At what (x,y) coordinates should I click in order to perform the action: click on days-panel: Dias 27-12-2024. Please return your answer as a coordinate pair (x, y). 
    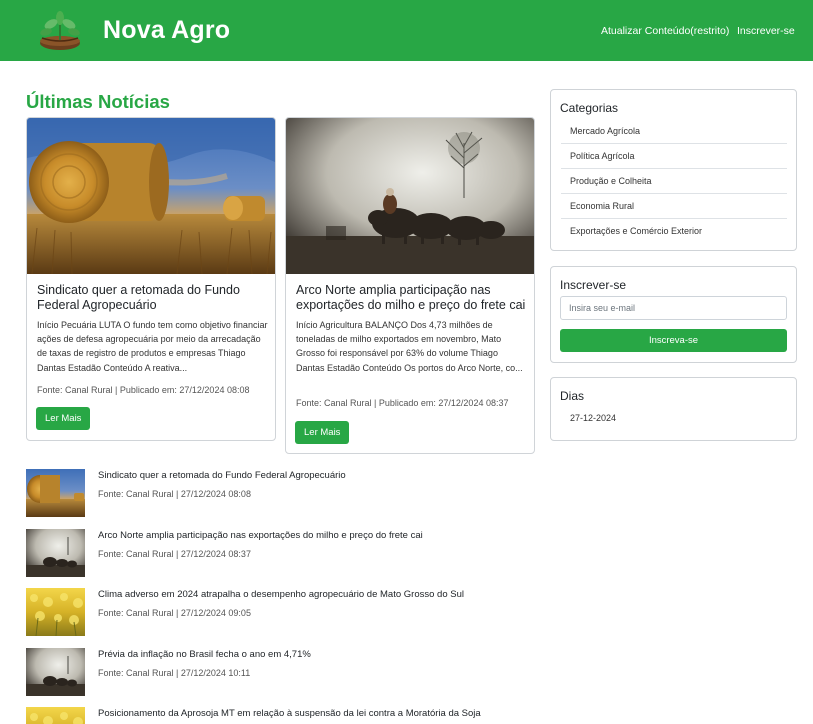
    Looking at the image, I should click on (673, 409).